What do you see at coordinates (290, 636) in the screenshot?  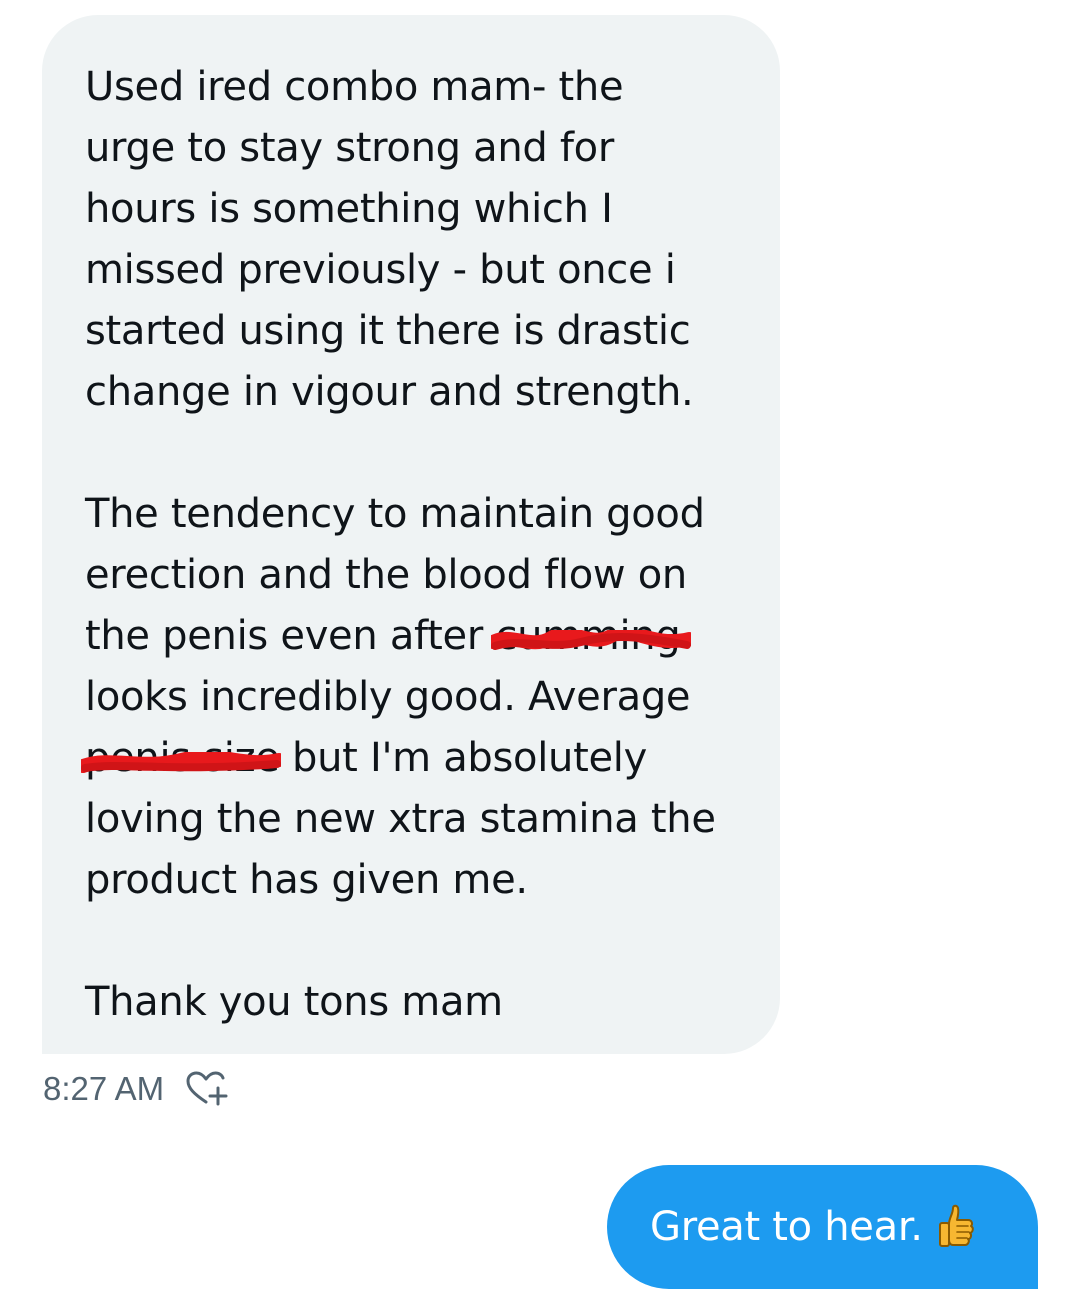 I see `message-text: the penis even after` at bounding box center [290, 636].